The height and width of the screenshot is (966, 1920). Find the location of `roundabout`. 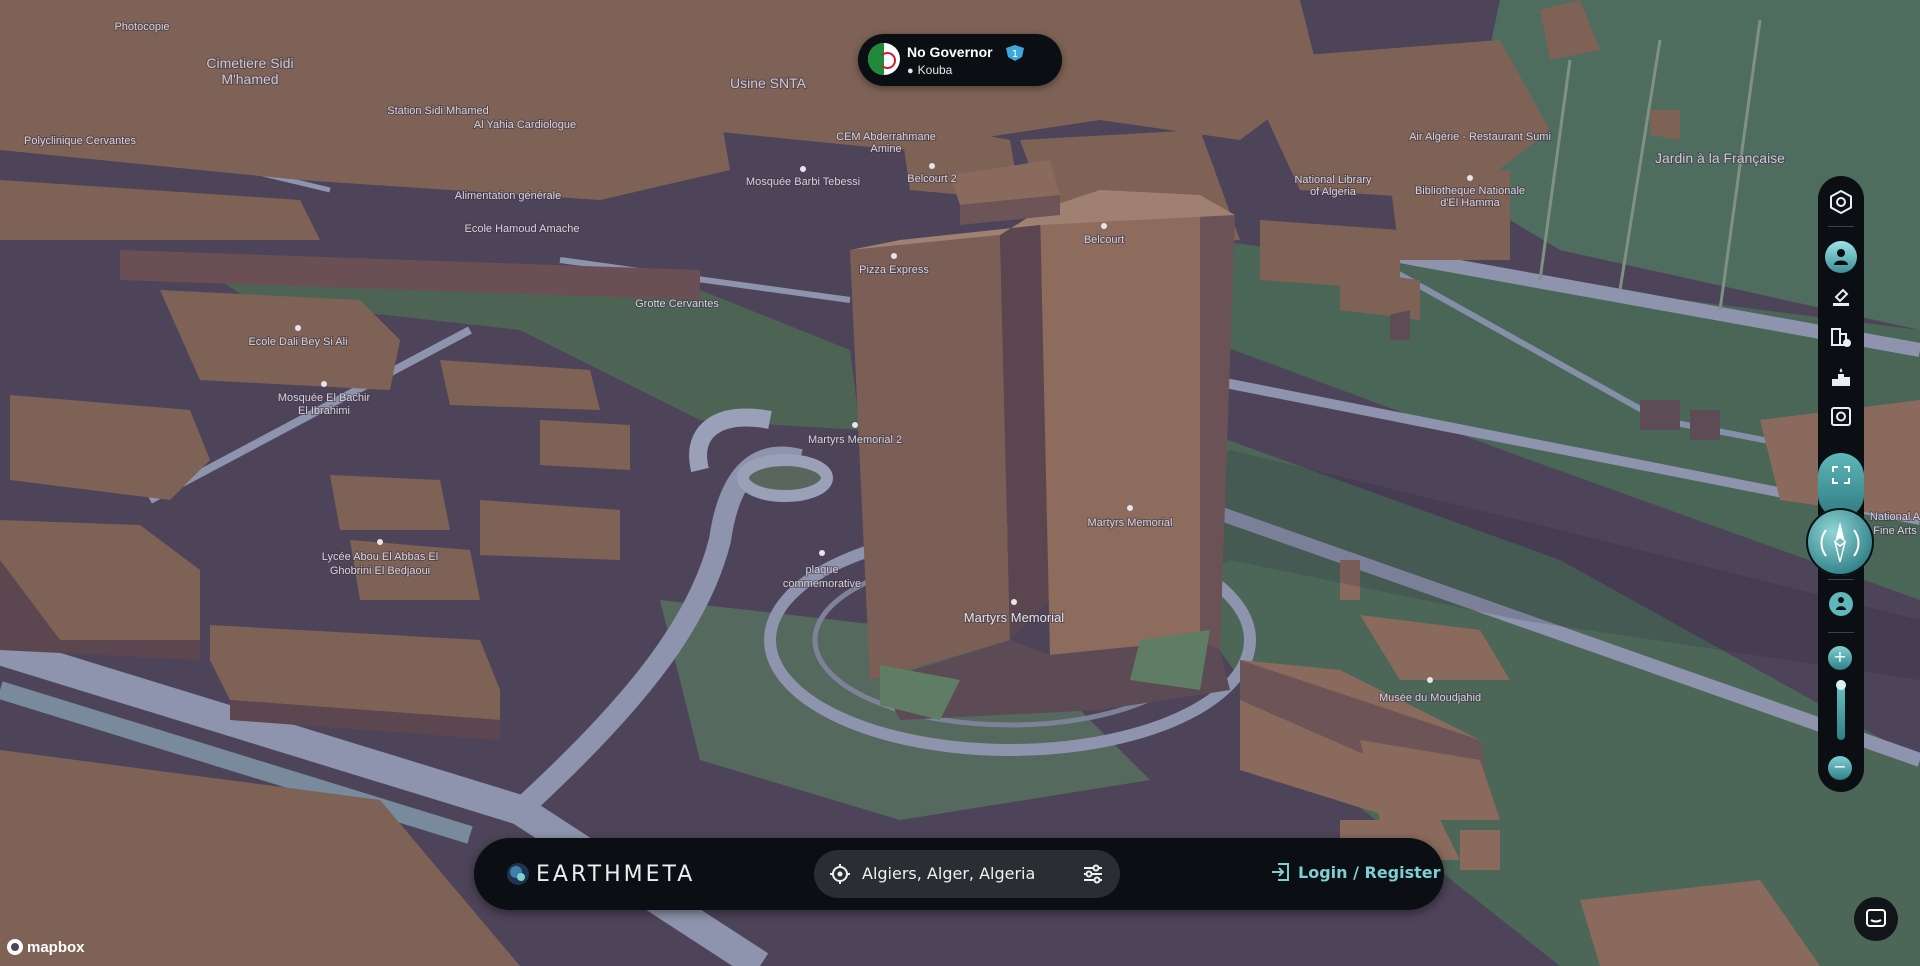

roundabout is located at coordinates (785, 478).